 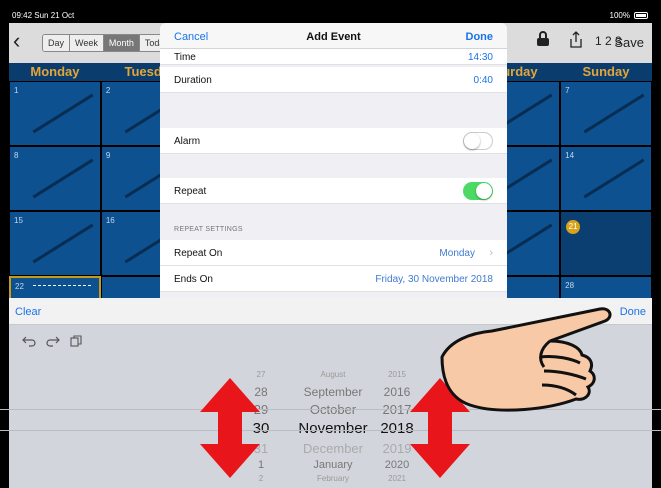 What do you see at coordinates (576, 42) in the screenshot?
I see `share-icon` at bounding box center [576, 42].